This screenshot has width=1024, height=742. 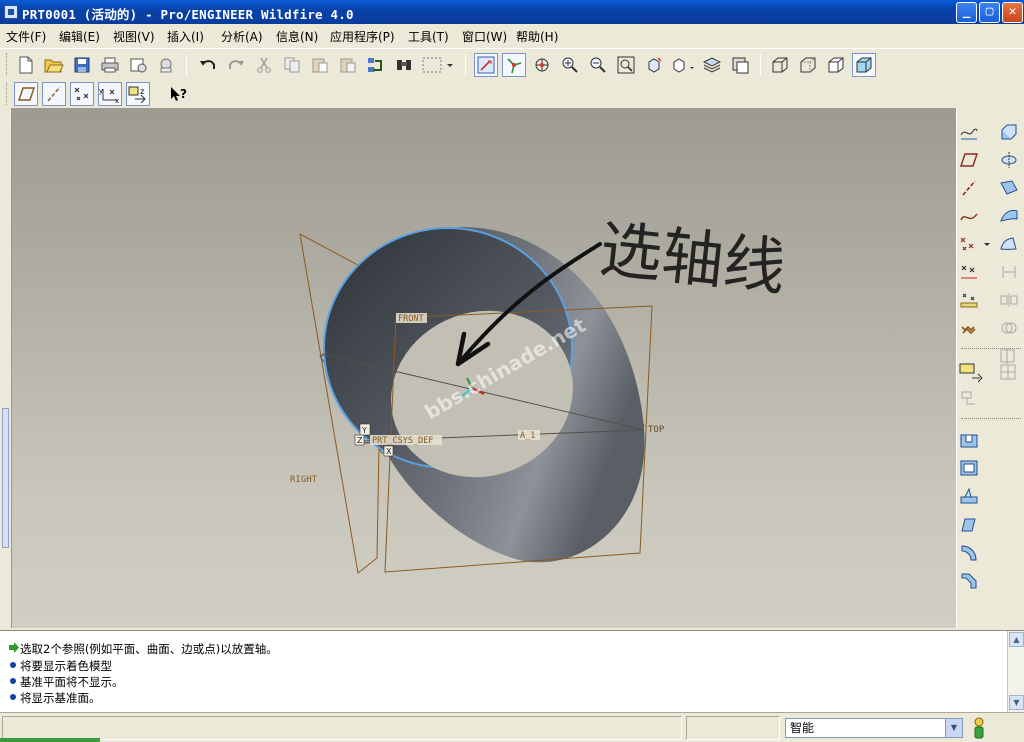 I want to click on menu-window: 窗口(W), so click(x=484, y=36).